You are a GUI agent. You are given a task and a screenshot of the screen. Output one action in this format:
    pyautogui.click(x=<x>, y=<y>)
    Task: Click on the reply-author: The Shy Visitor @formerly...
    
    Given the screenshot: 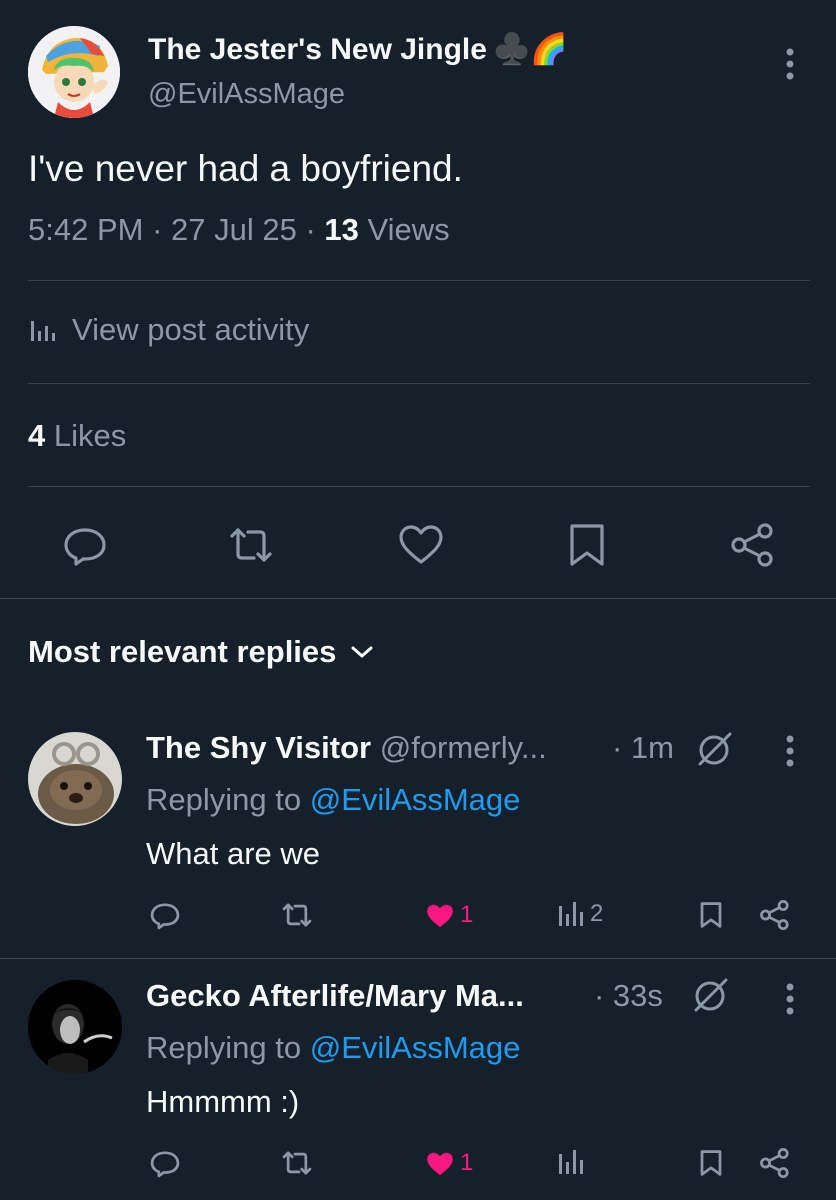 What is the action you would take?
    pyautogui.click(x=346, y=748)
    